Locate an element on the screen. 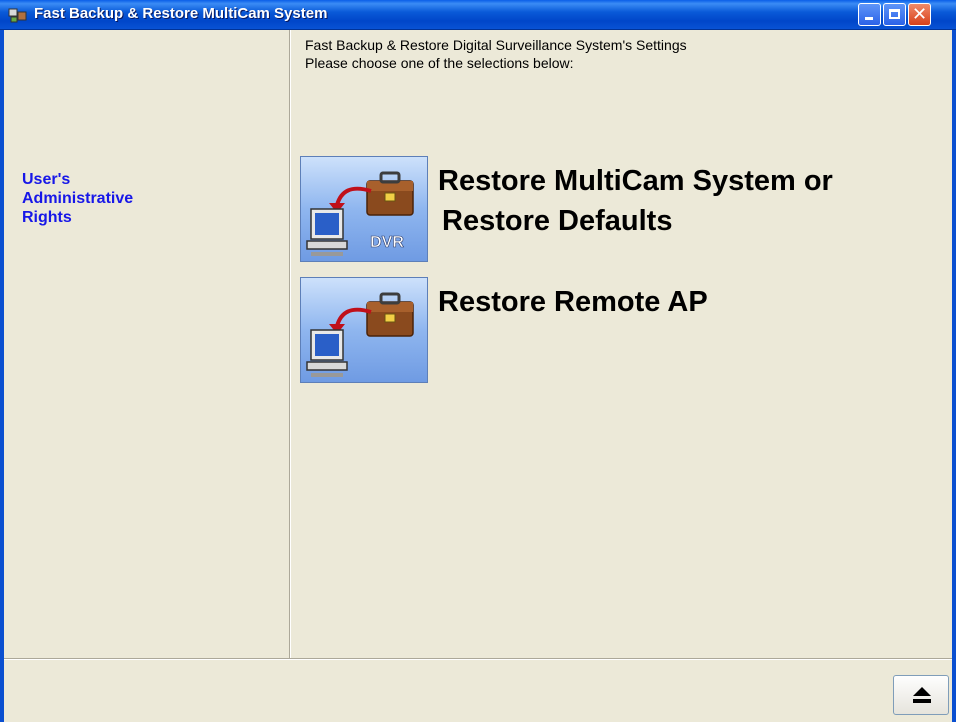  restore-remote-label: Restore Remote AP is located at coordinates (573, 302).